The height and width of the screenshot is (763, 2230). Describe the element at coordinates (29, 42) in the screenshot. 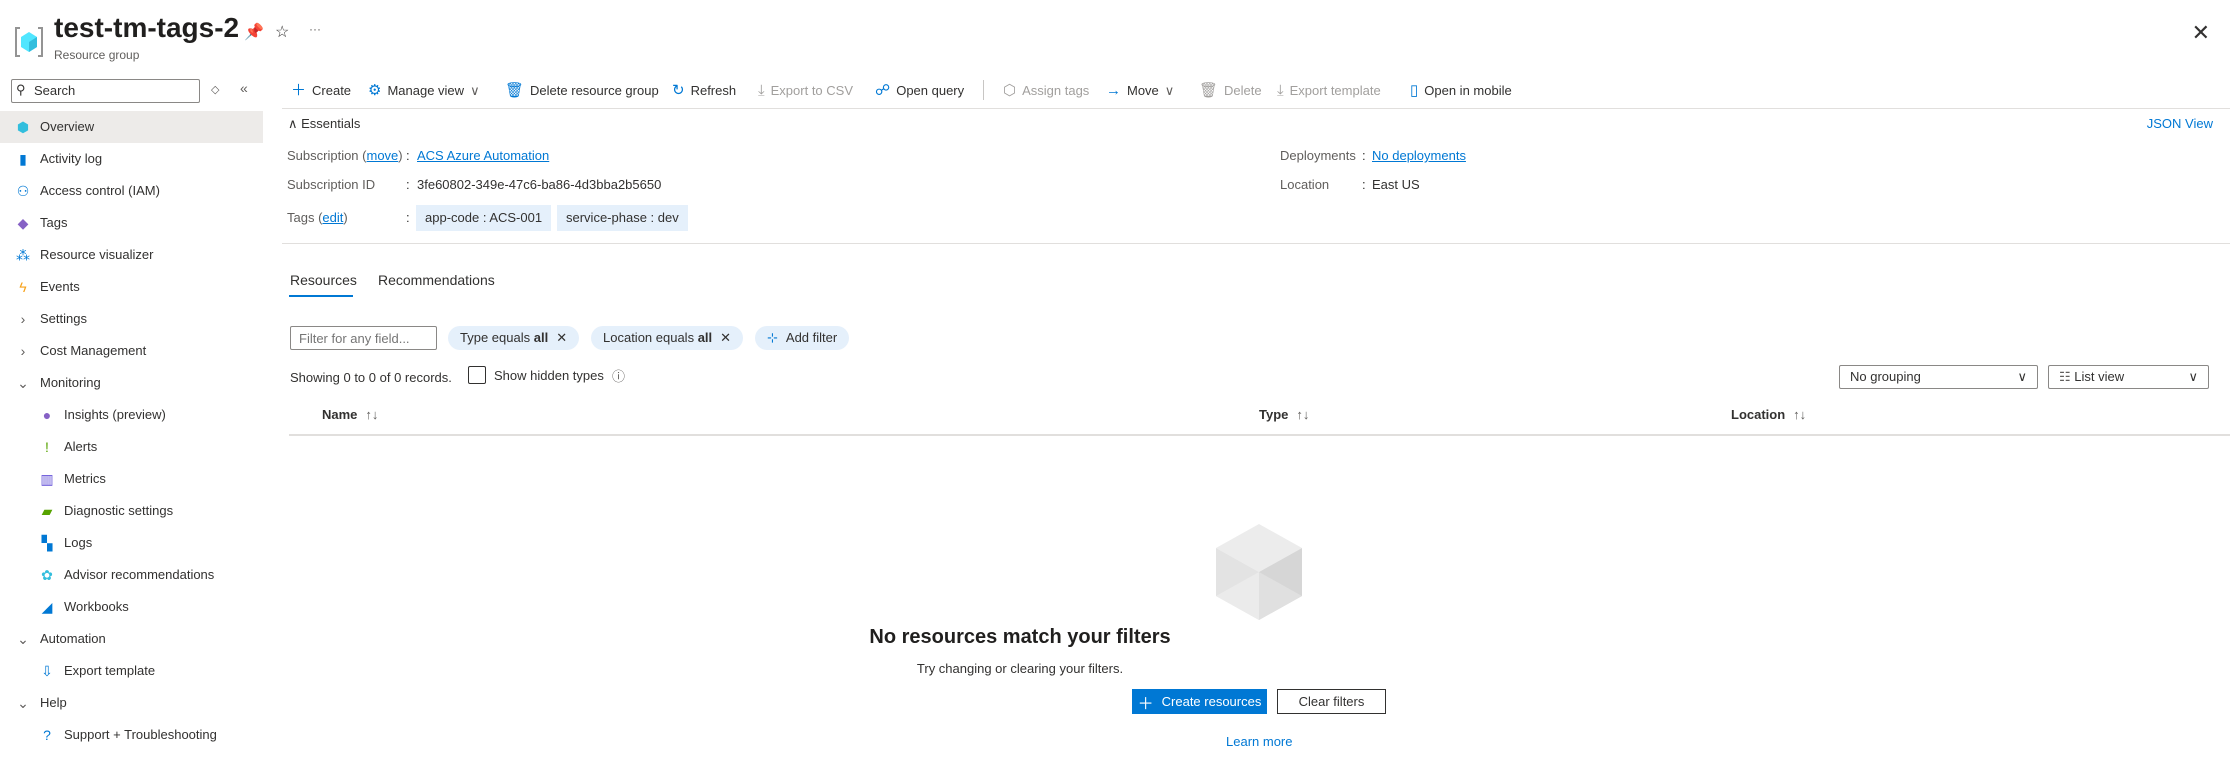

I see `resource-group-icon` at that location.